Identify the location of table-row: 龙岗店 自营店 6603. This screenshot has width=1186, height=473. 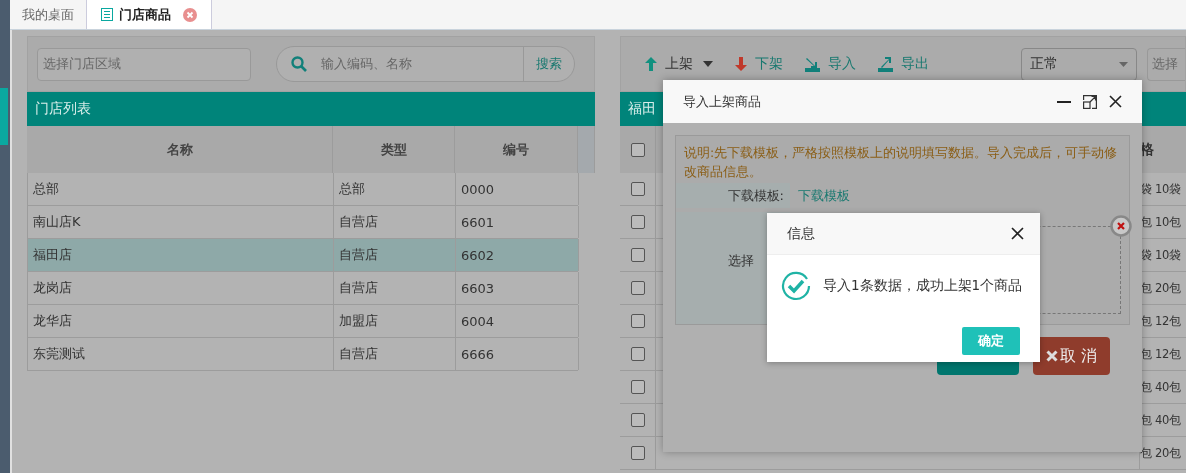
(302, 288).